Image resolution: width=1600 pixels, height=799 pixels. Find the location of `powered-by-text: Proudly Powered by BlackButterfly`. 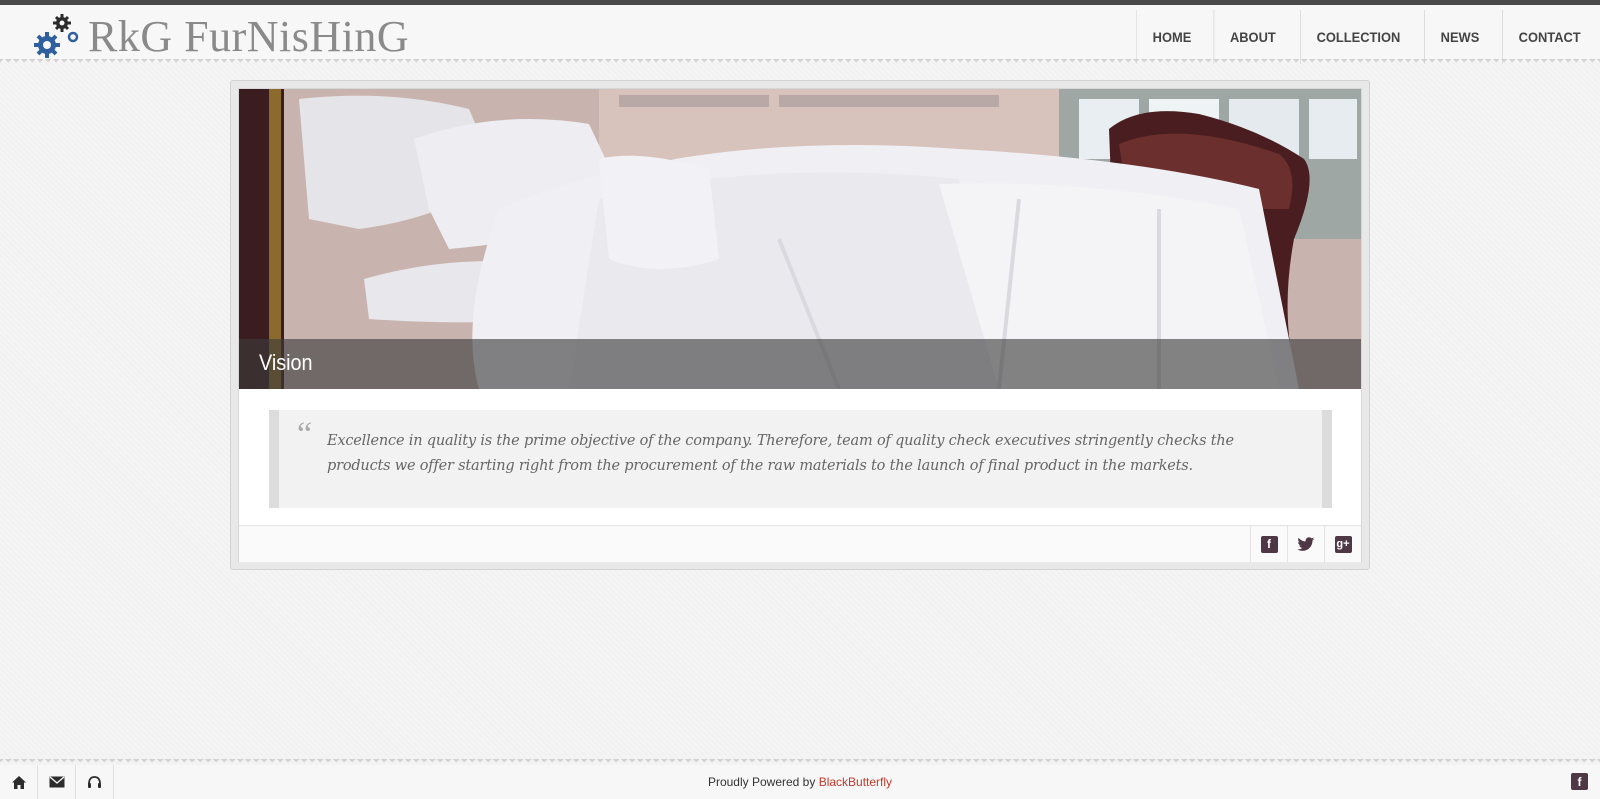

powered-by-text: Proudly Powered by BlackButterfly is located at coordinates (800, 782).